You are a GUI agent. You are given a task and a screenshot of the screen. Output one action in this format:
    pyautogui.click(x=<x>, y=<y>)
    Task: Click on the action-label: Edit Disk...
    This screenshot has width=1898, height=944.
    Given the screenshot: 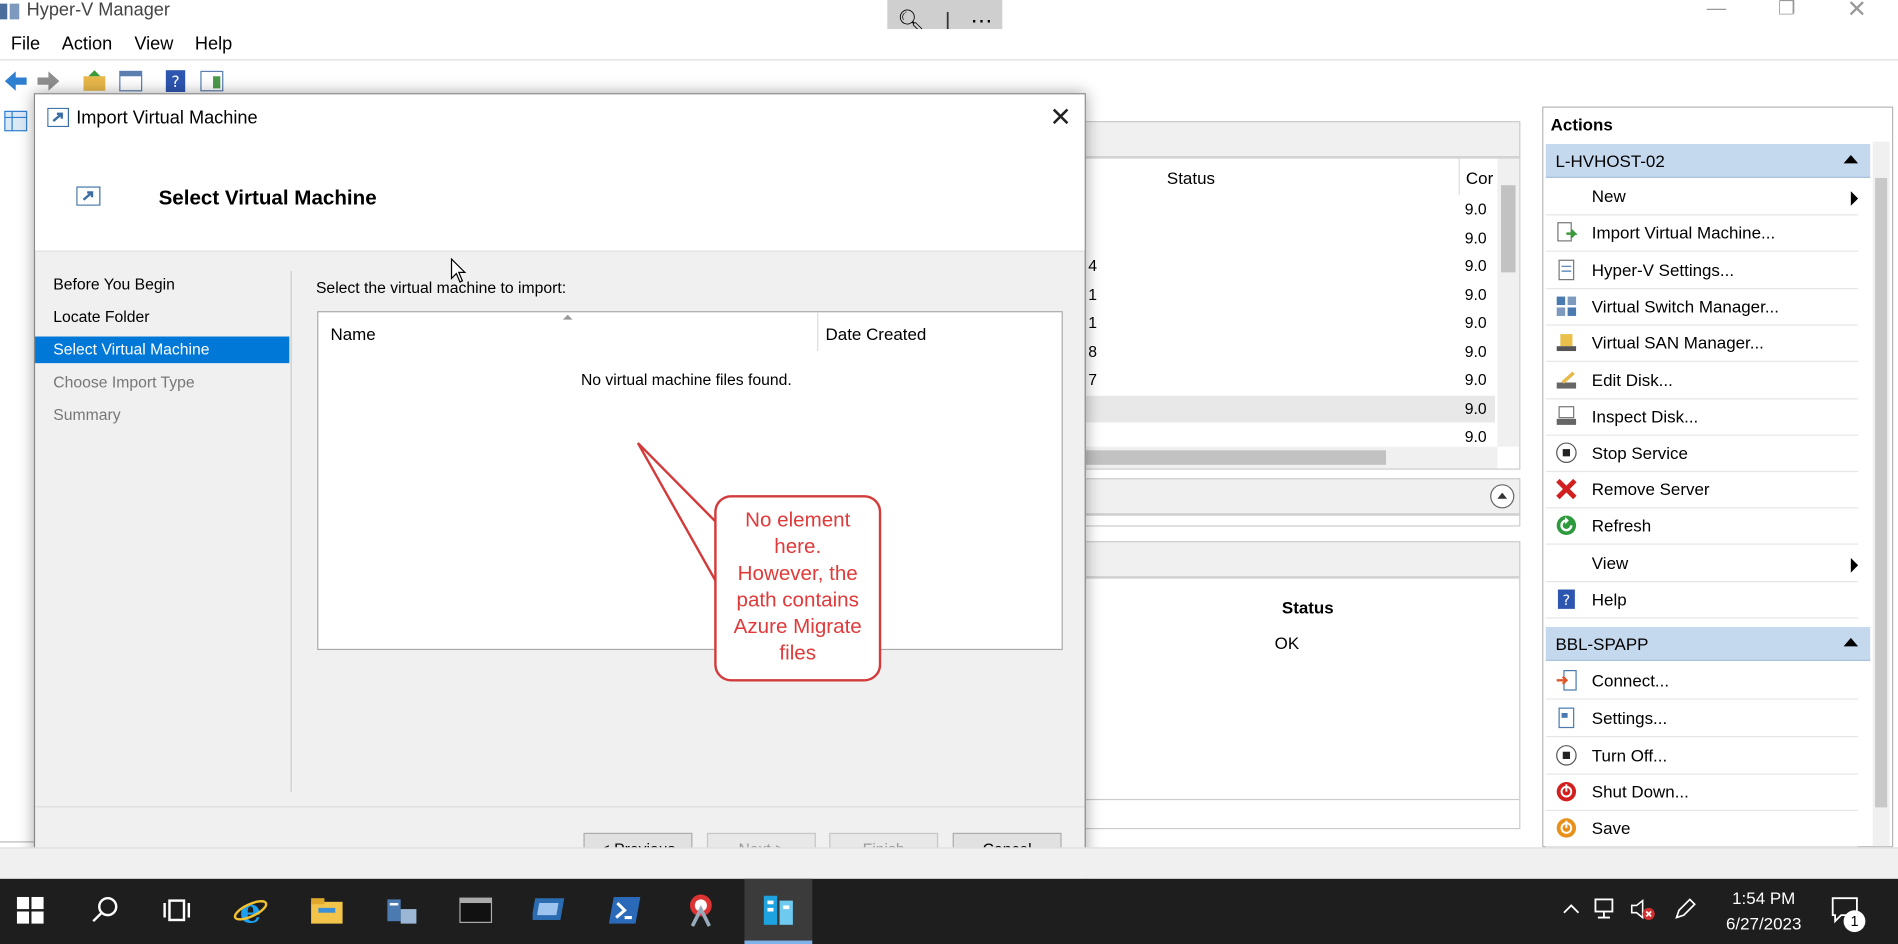 What is the action you would take?
    pyautogui.click(x=1632, y=380)
    